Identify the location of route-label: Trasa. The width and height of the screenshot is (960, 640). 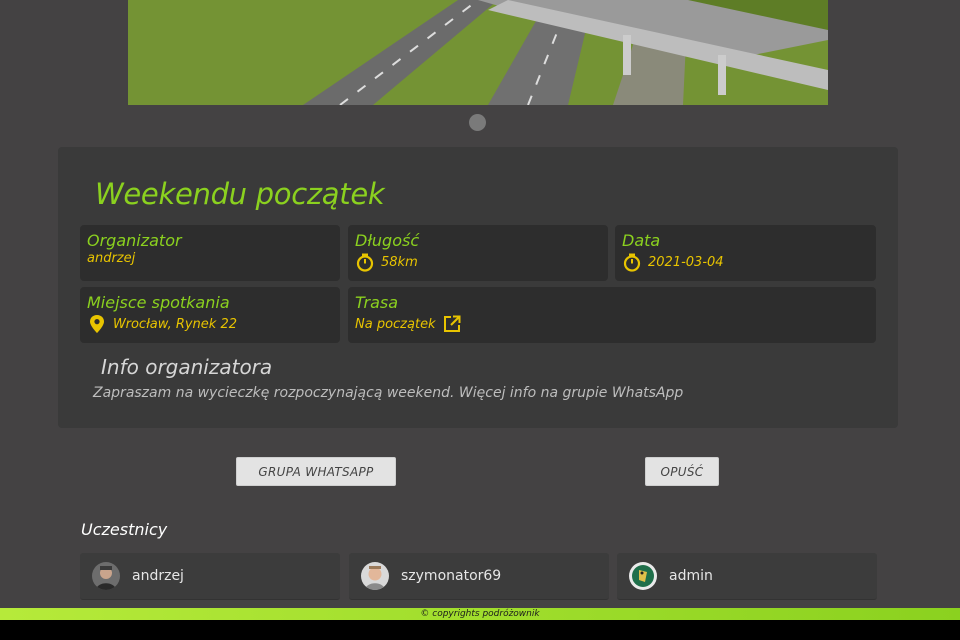
(377, 302).